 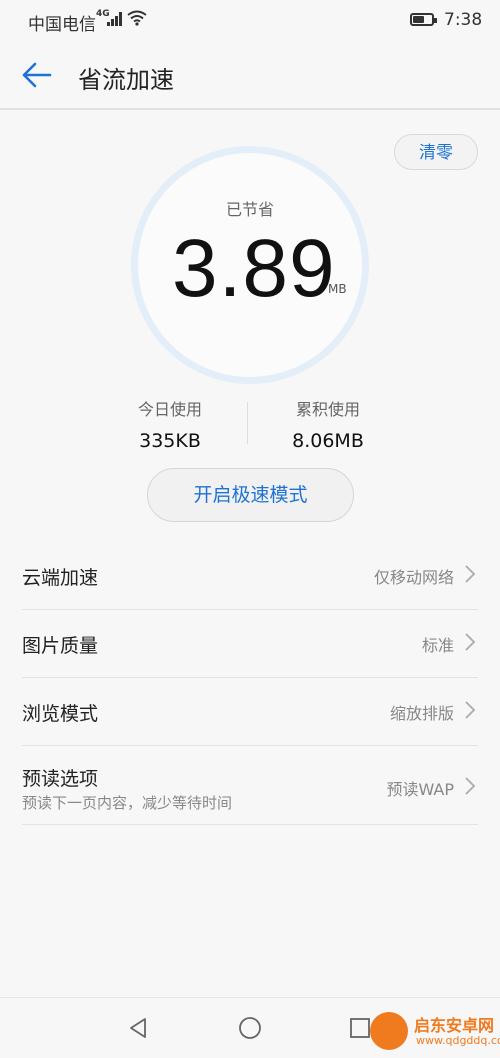 I want to click on speed-mode-button: 开启极速模式, so click(x=250, y=495).